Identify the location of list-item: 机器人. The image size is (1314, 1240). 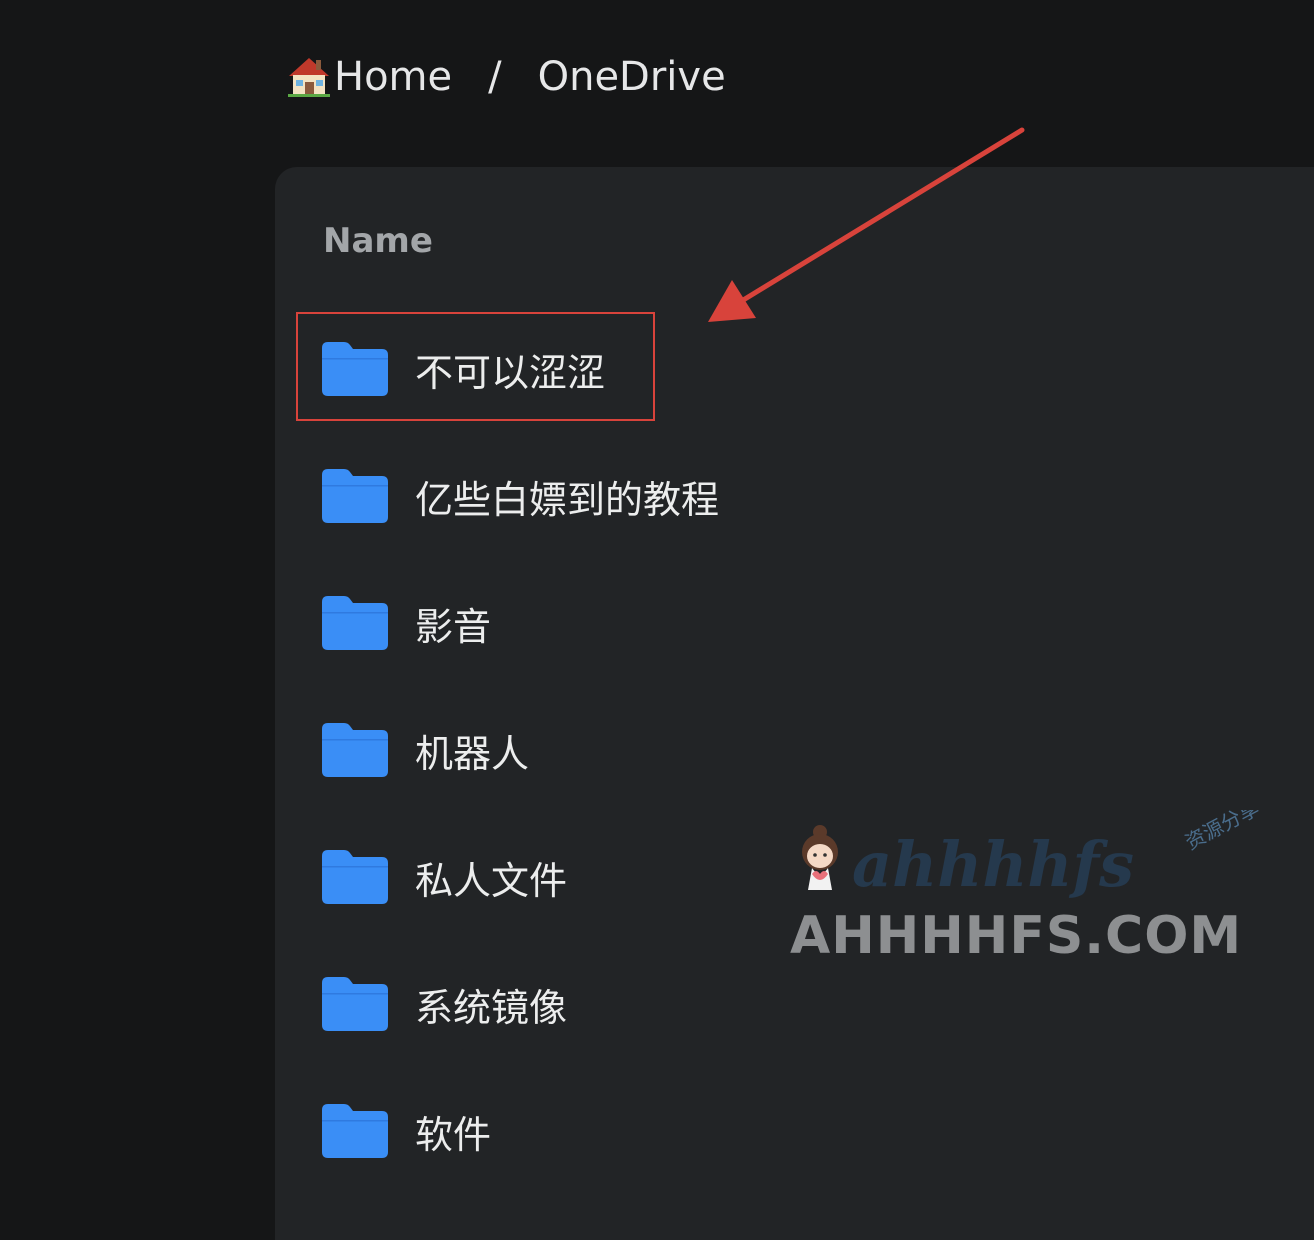
(425, 750).